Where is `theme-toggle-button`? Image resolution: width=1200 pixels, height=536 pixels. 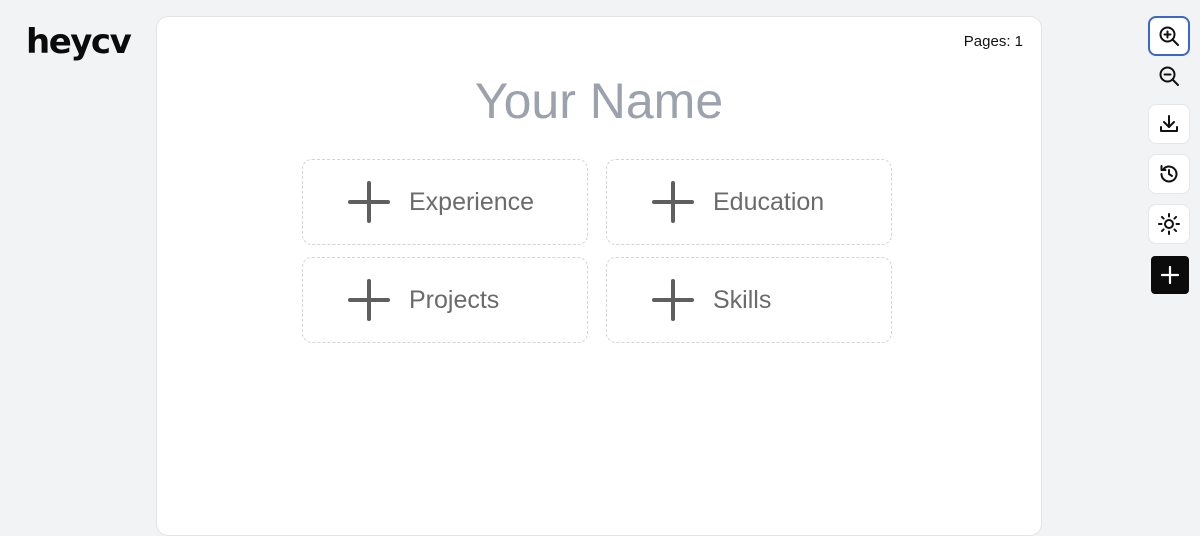 theme-toggle-button is located at coordinates (1169, 224).